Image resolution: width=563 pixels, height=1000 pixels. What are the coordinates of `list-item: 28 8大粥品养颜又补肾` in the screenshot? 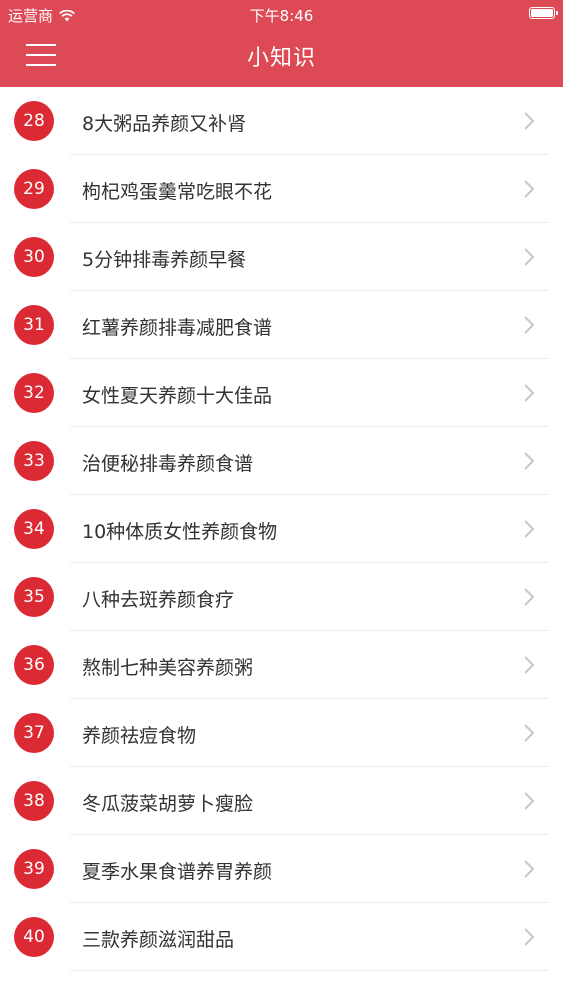 It's located at (281, 121).